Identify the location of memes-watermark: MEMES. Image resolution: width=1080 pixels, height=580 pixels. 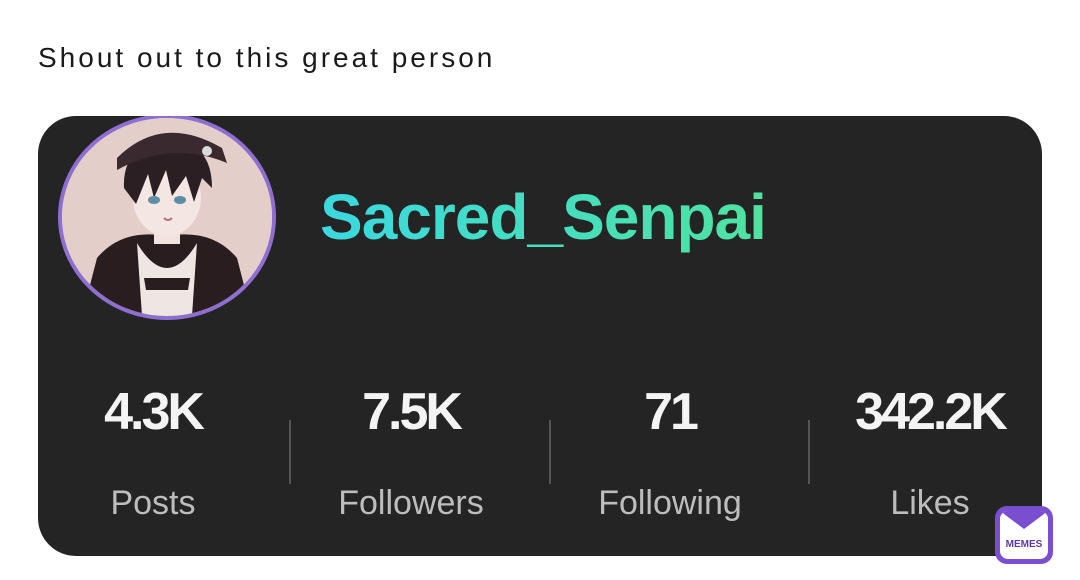
(1024, 535).